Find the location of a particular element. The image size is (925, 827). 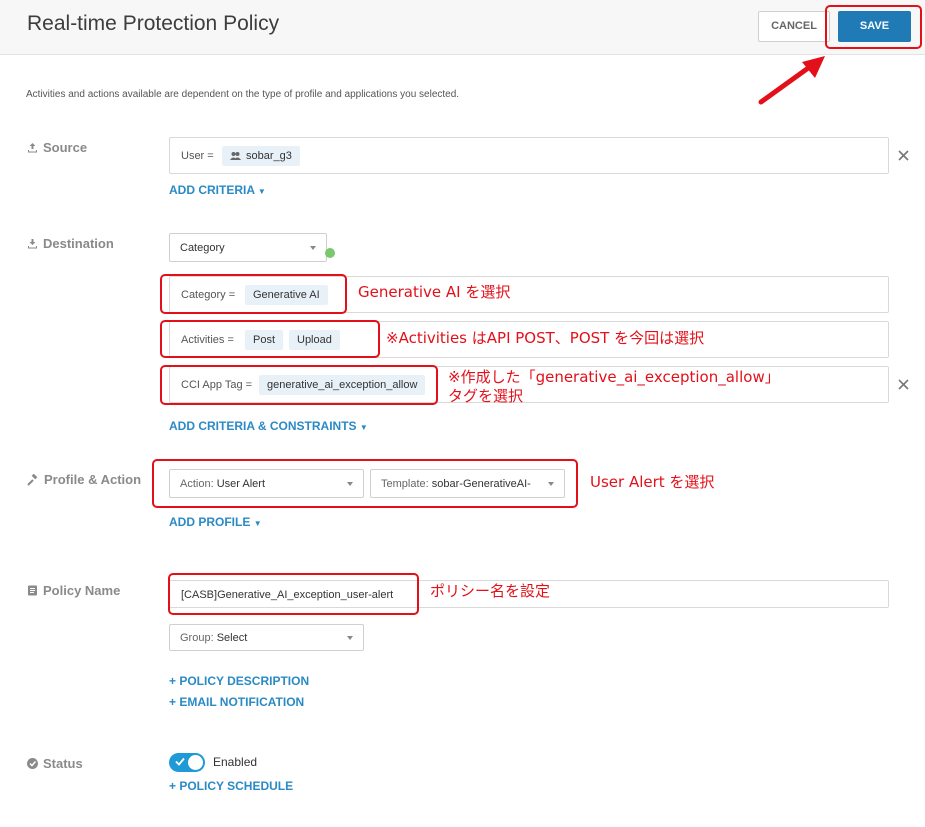

add-profile-link: ADD PROFILE ▼ is located at coordinates (215, 522).